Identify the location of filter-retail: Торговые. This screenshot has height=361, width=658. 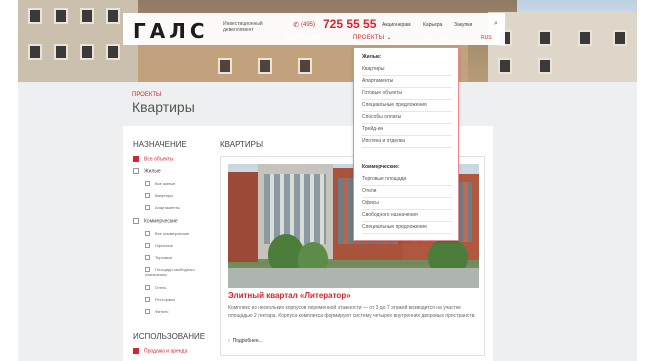
(158, 258).